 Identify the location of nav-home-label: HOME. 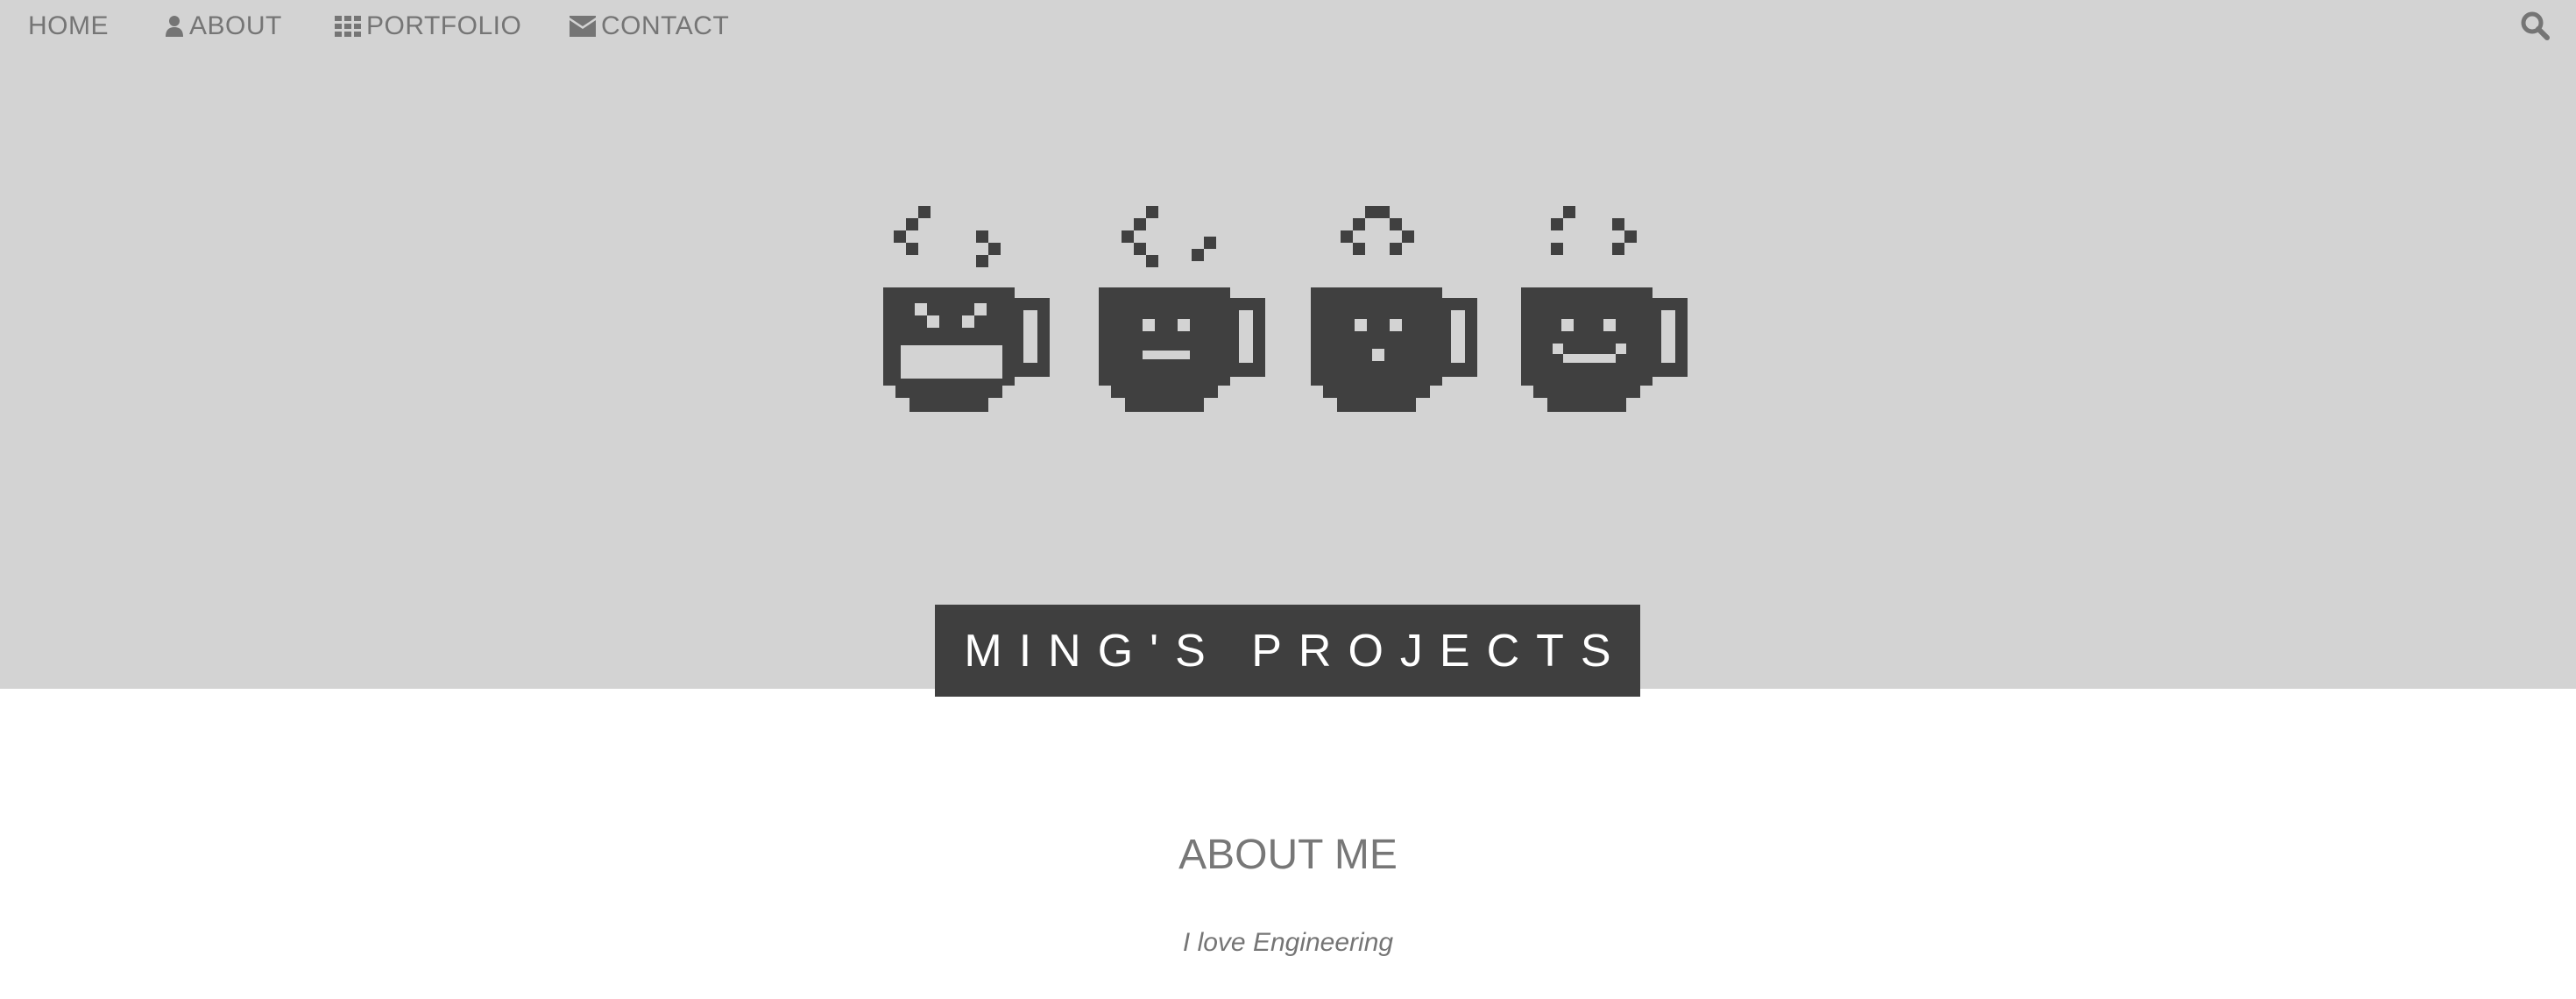
(68, 25).